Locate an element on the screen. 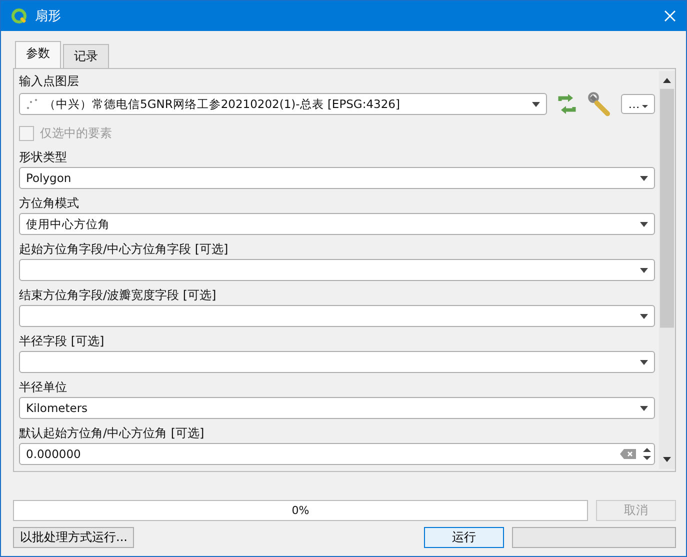  field-label: 形状类型 is located at coordinates (43, 157).